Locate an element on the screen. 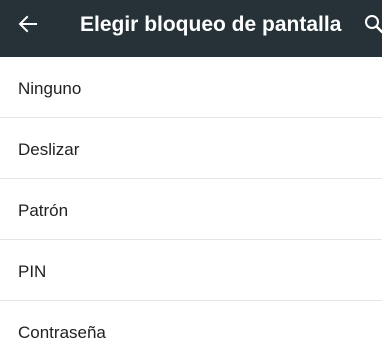  lock-option-label: Ninguno is located at coordinates (50, 88).